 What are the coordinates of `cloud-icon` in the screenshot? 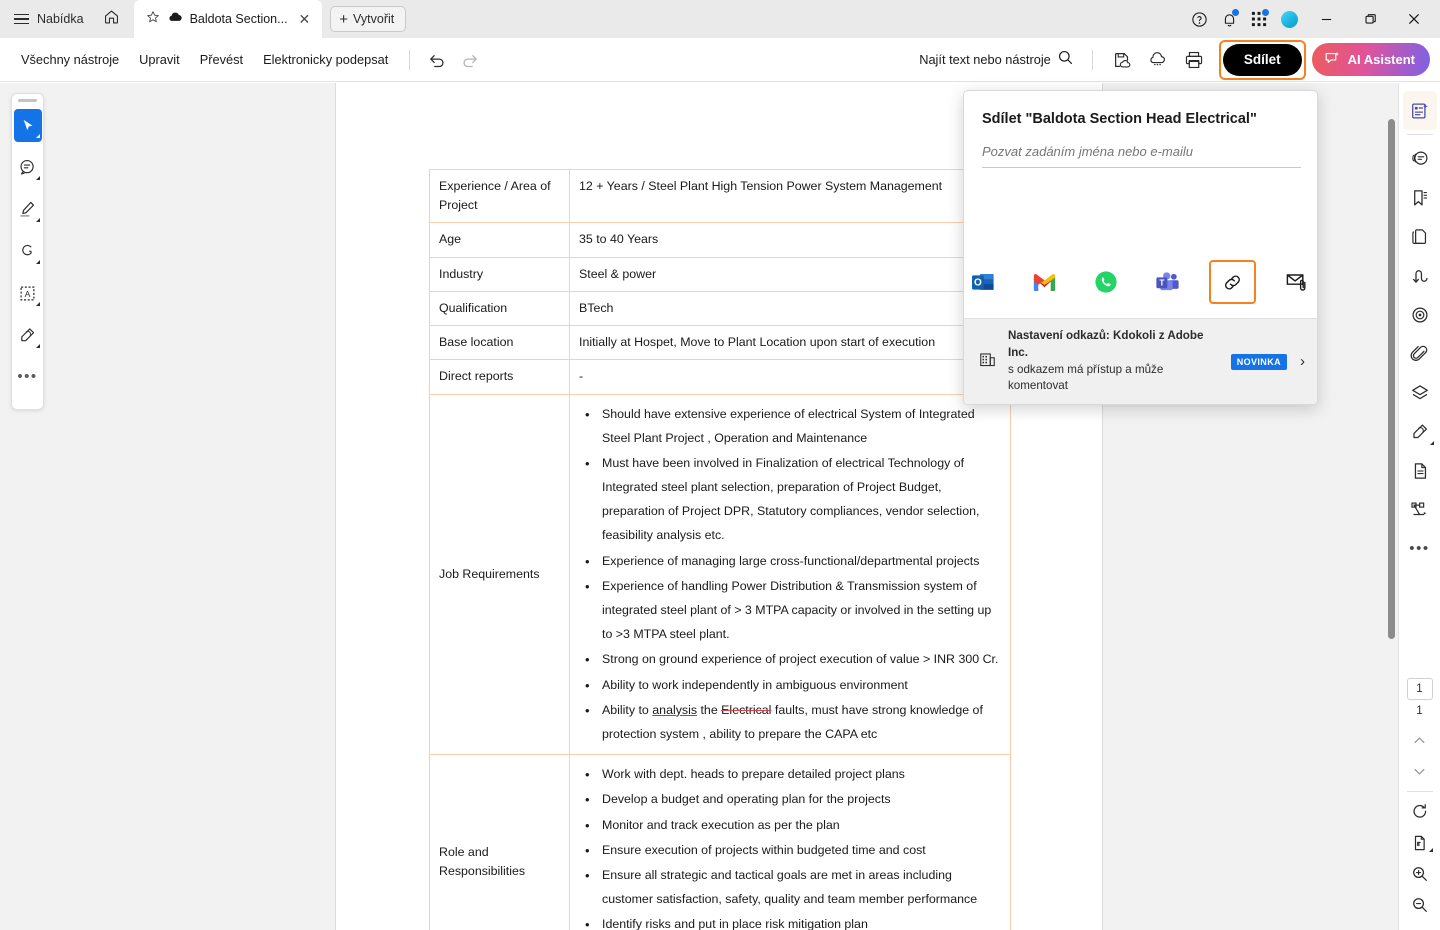 It's located at (175, 19).